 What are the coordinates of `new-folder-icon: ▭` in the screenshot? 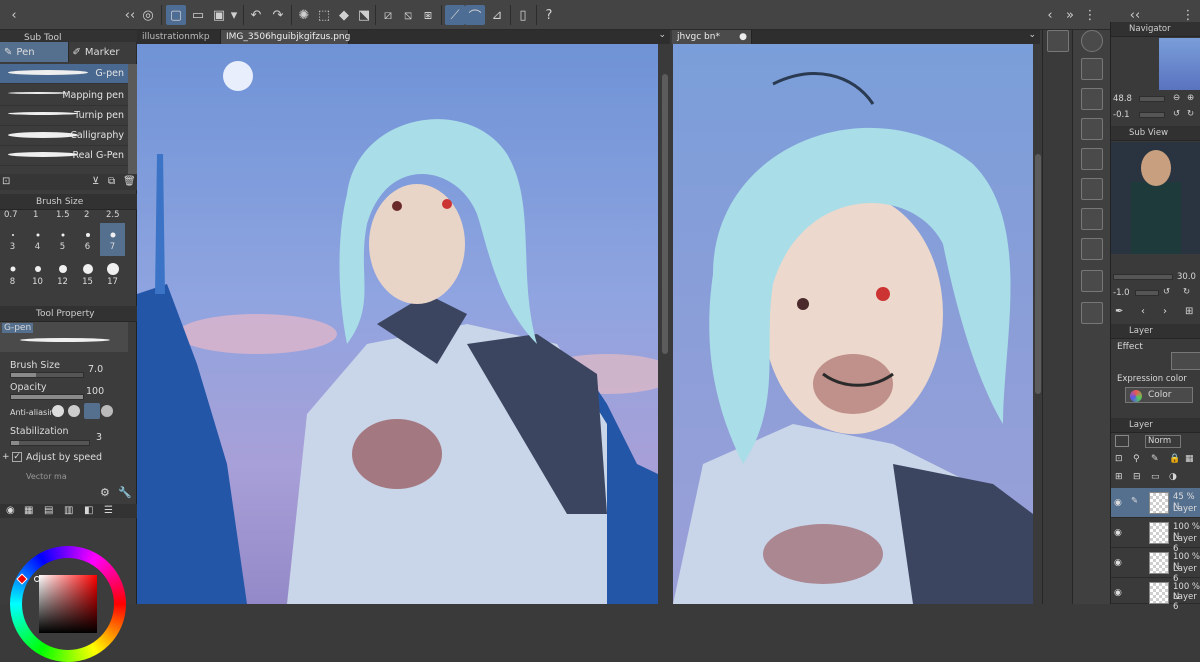 It's located at (1155, 477).